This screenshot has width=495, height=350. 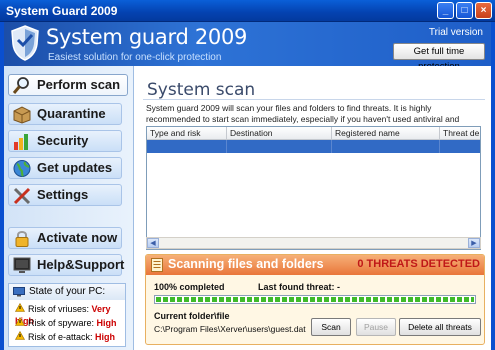 What do you see at coordinates (189, 287) in the screenshot?
I see `scan-percent-completed: 100% completed` at bounding box center [189, 287].